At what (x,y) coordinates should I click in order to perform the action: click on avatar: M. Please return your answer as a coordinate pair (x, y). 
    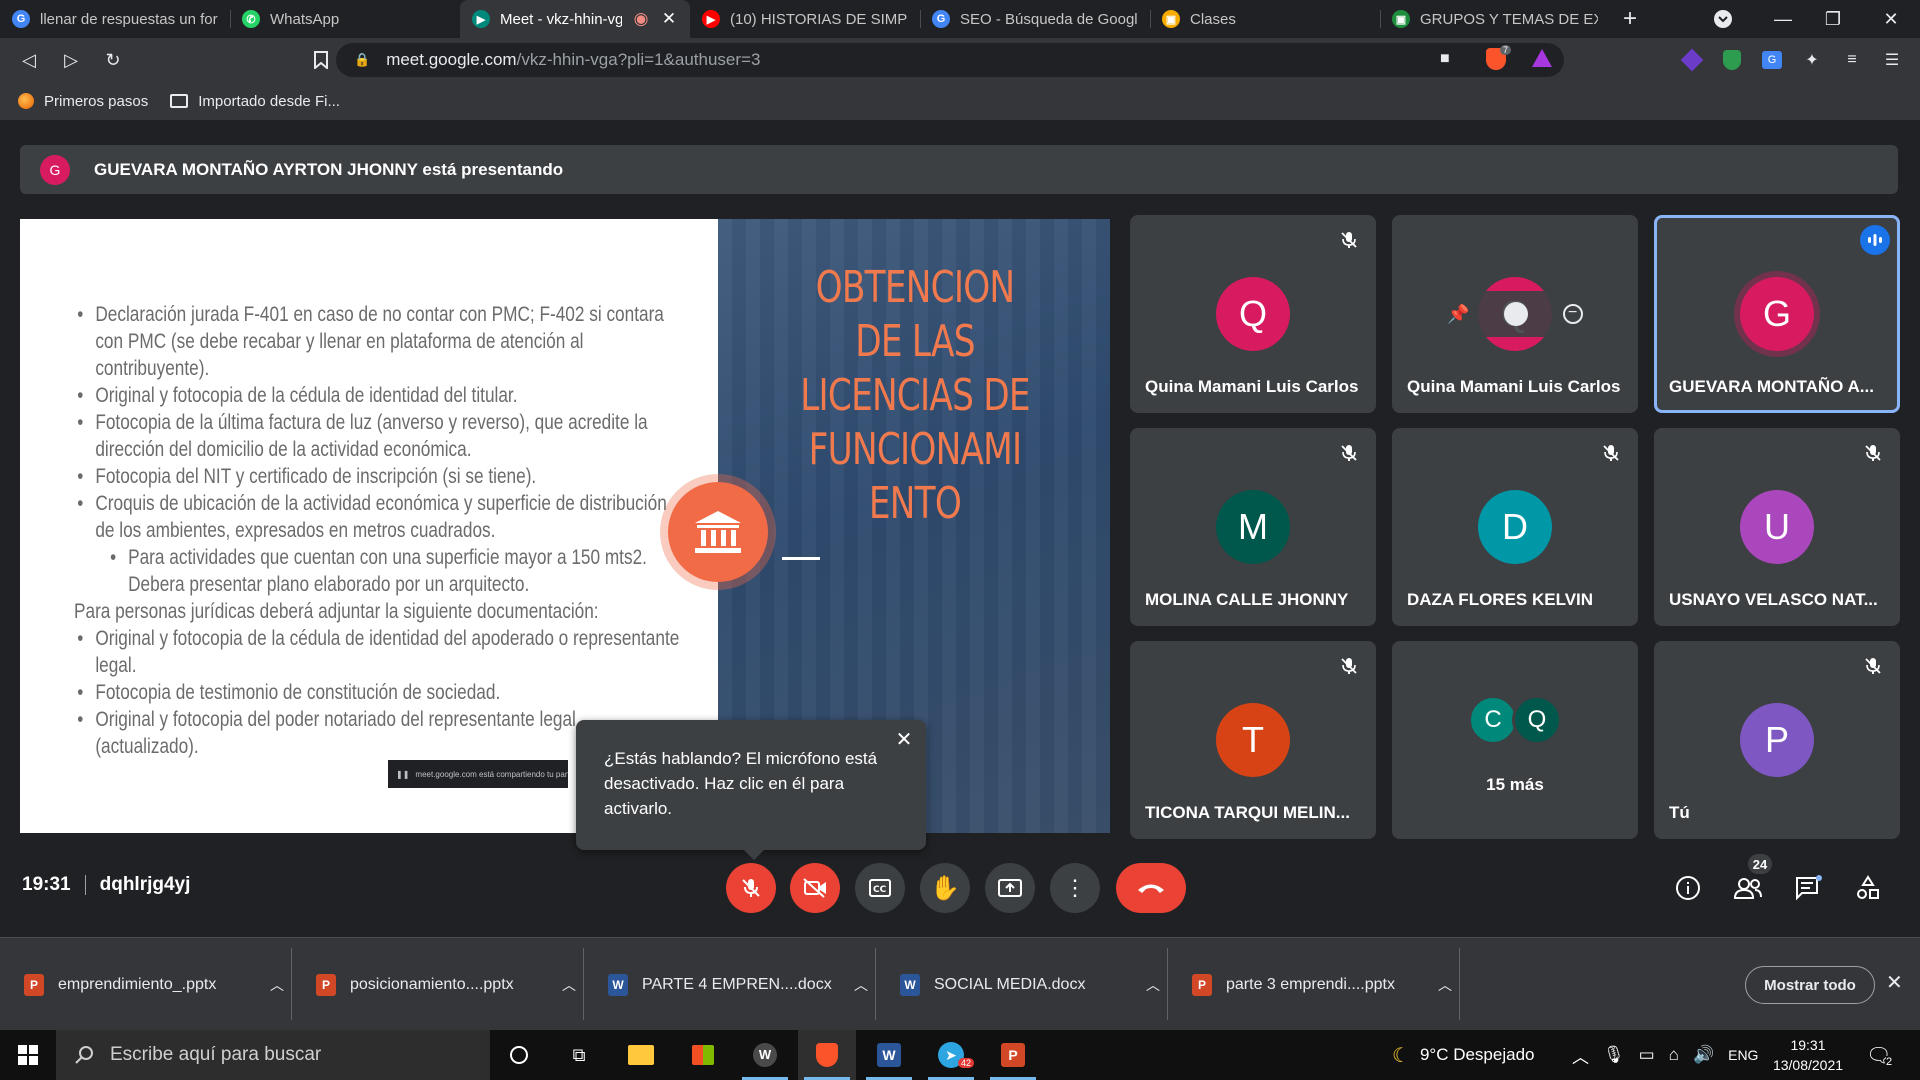
    Looking at the image, I should click on (1253, 527).